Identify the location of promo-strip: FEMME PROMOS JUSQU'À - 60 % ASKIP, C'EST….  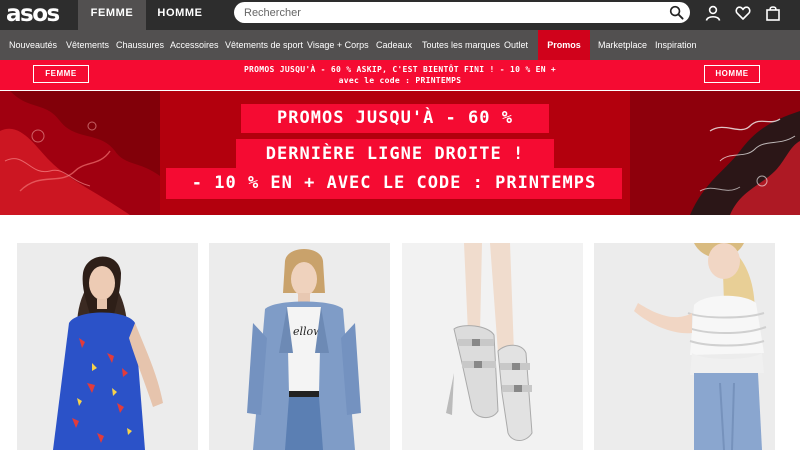
(400, 75).